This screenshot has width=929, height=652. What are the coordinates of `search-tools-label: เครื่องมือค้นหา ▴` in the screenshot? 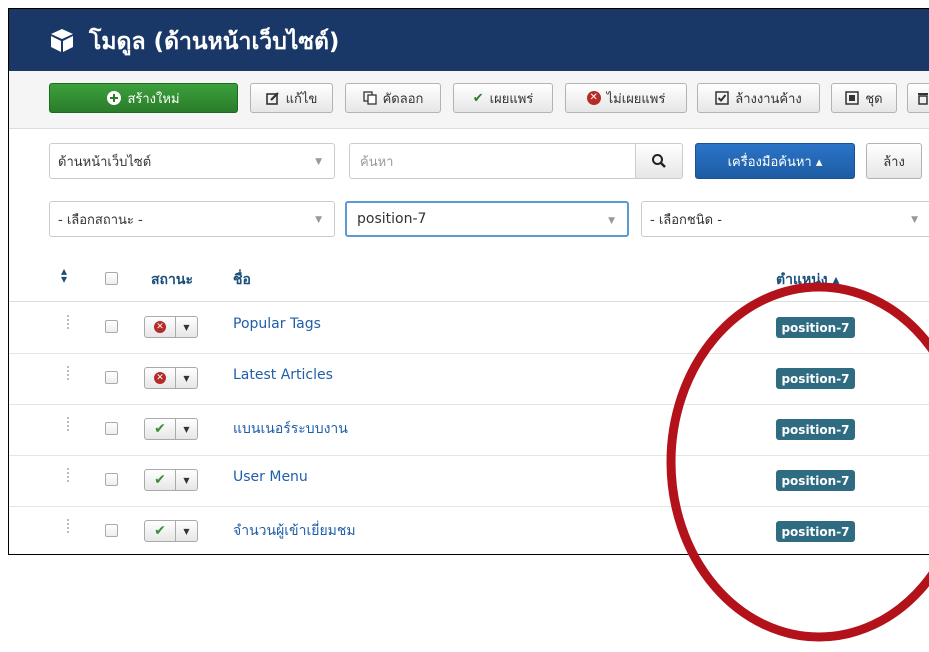 It's located at (775, 162).